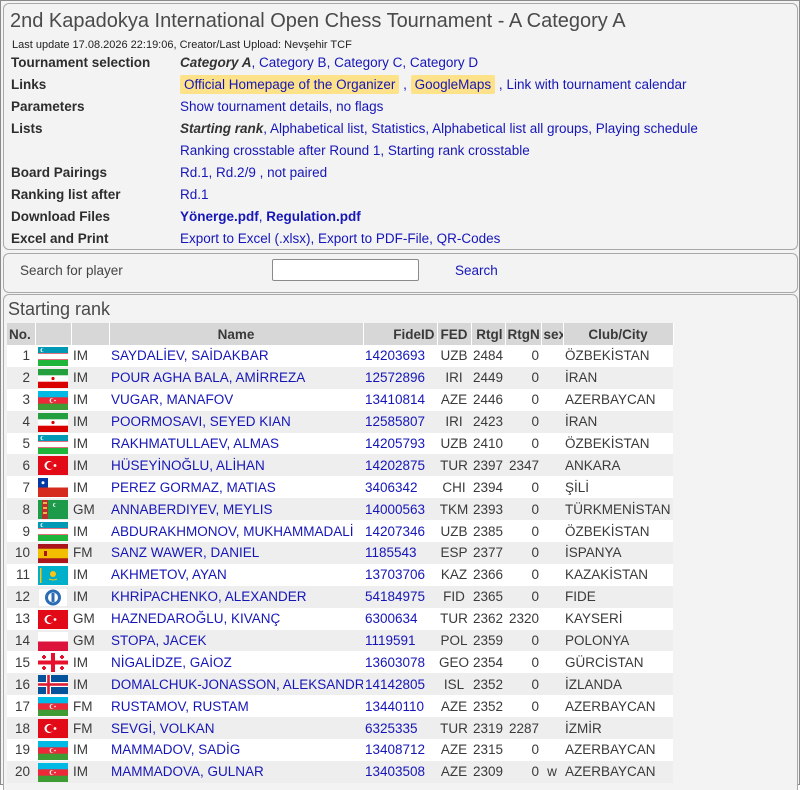  Describe the element at coordinates (188, 465) in the screenshot. I see `player-name-link: HÜSEYİNOĞLU, ALİHAN` at that location.